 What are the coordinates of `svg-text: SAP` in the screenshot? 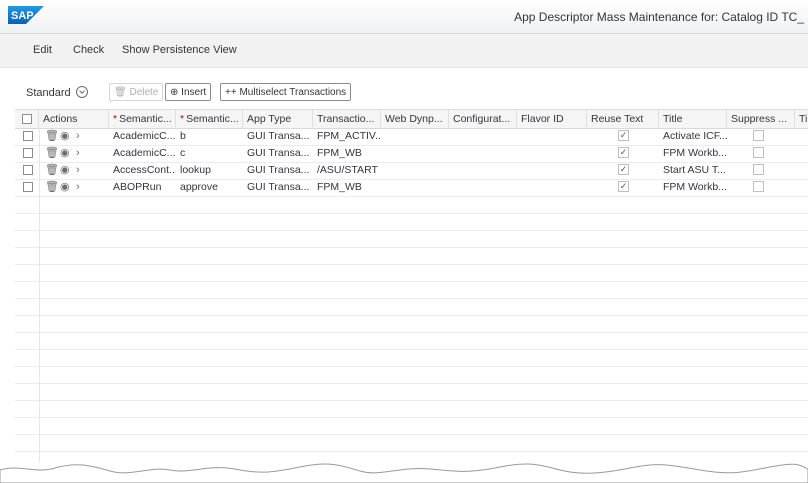 It's located at (22, 16).